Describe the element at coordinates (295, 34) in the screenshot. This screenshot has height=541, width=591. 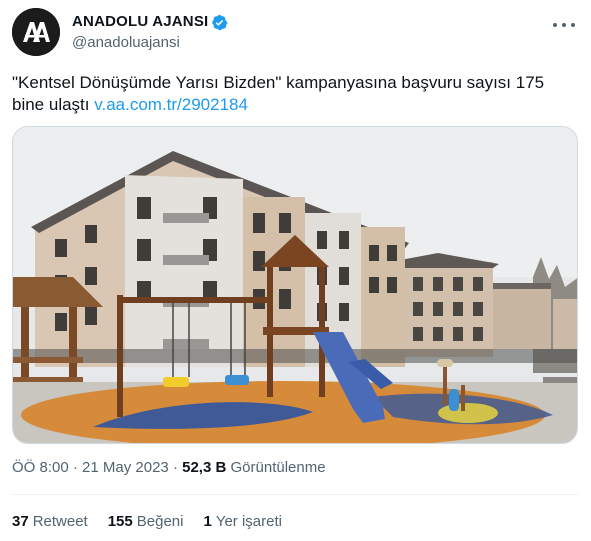
I see `tweet-header: ANADOLU AJANSI @anadoluajansi` at that location.